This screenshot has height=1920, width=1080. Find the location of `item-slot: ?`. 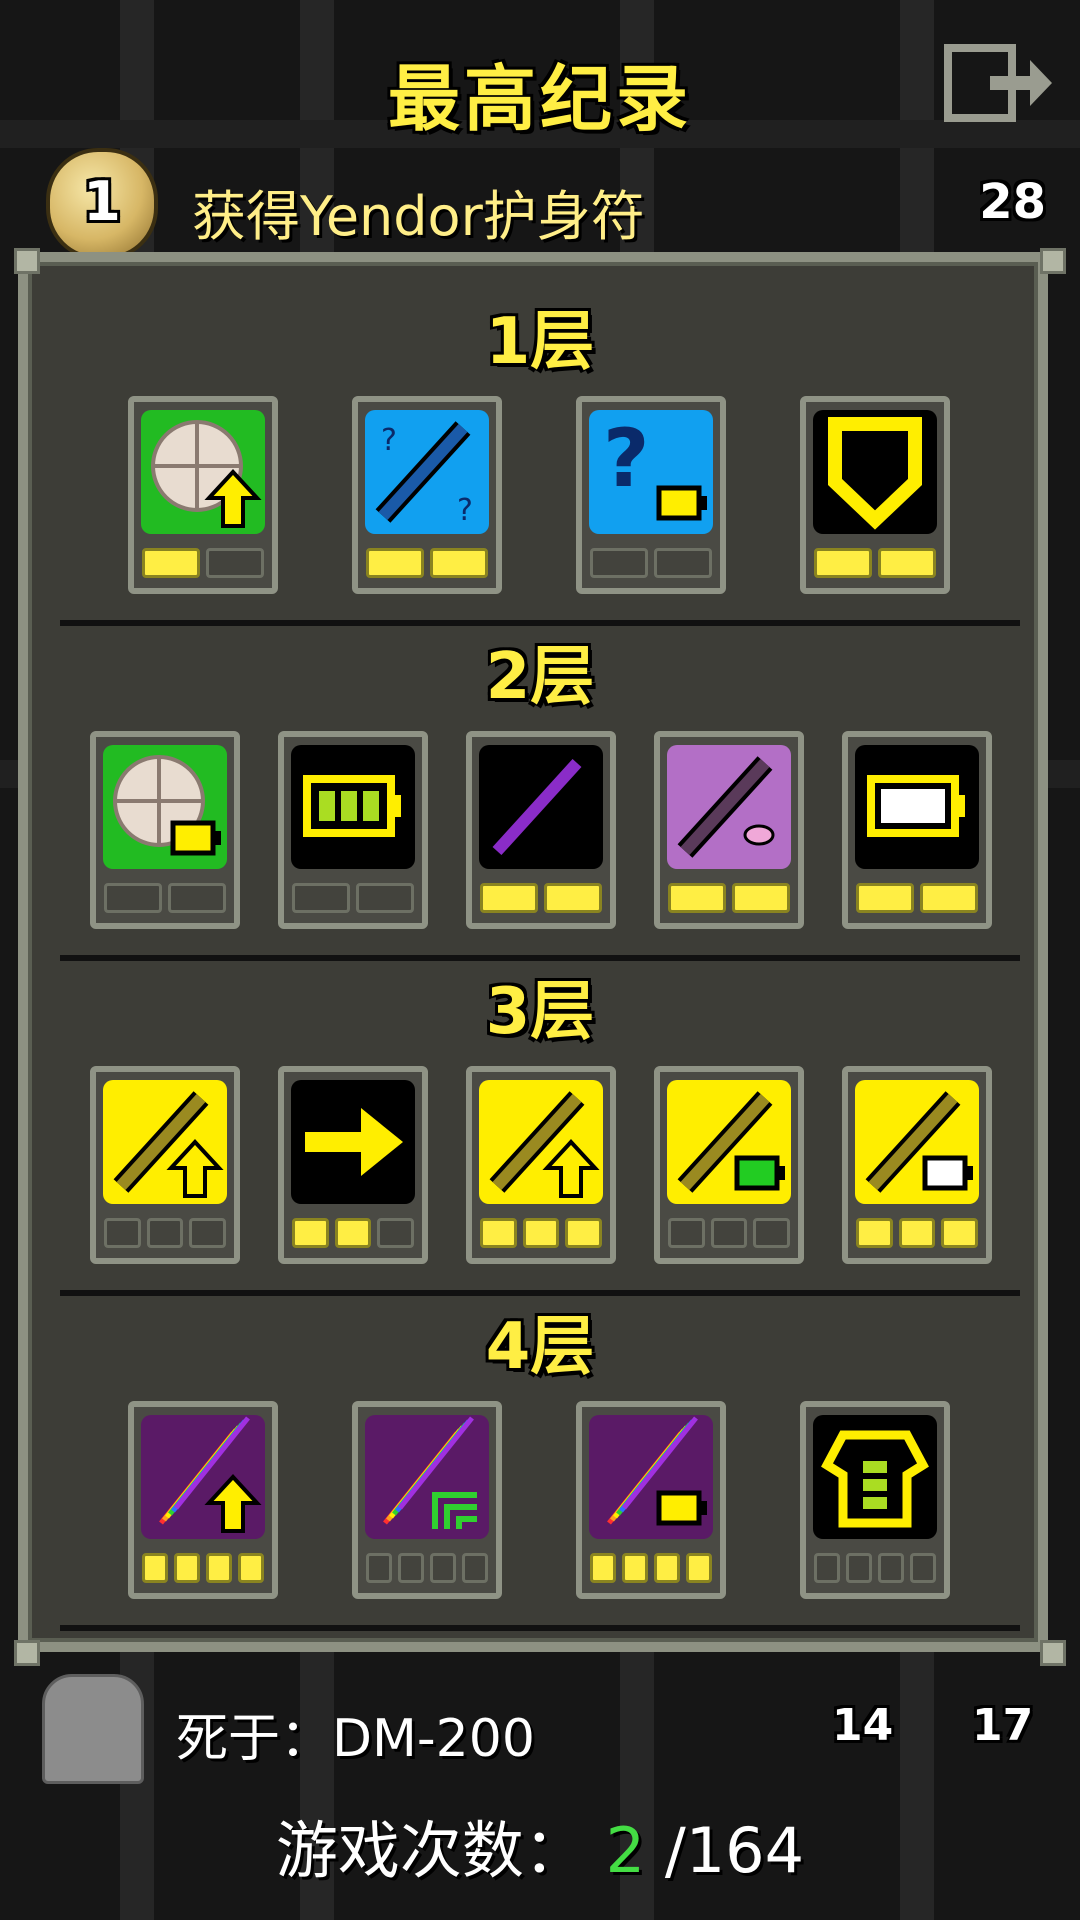

item-slot: ? is located at coordinates (651, 495).